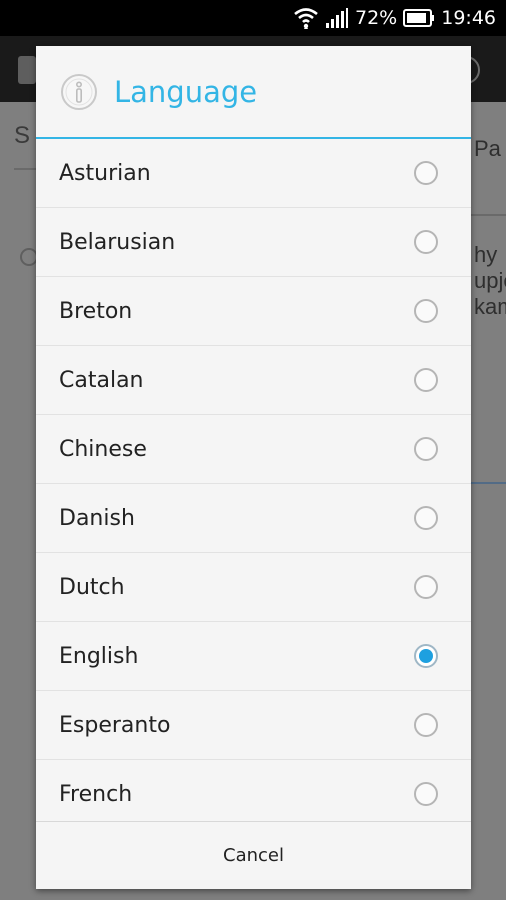 This screenshot has height=900, width=506. Describe the element at coordinates (92, 587) in the screenshot. I see `language-label: Dutch` at that location.